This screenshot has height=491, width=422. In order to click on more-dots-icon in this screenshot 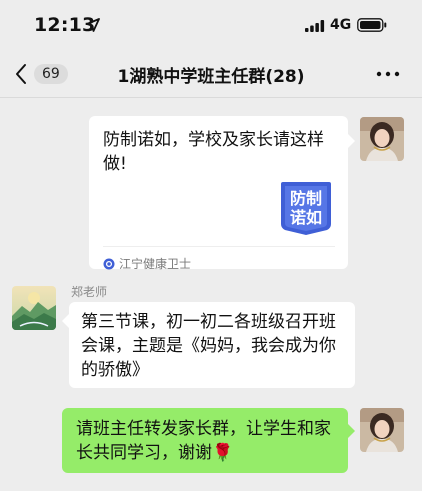, I will do `click(388, 74)`.